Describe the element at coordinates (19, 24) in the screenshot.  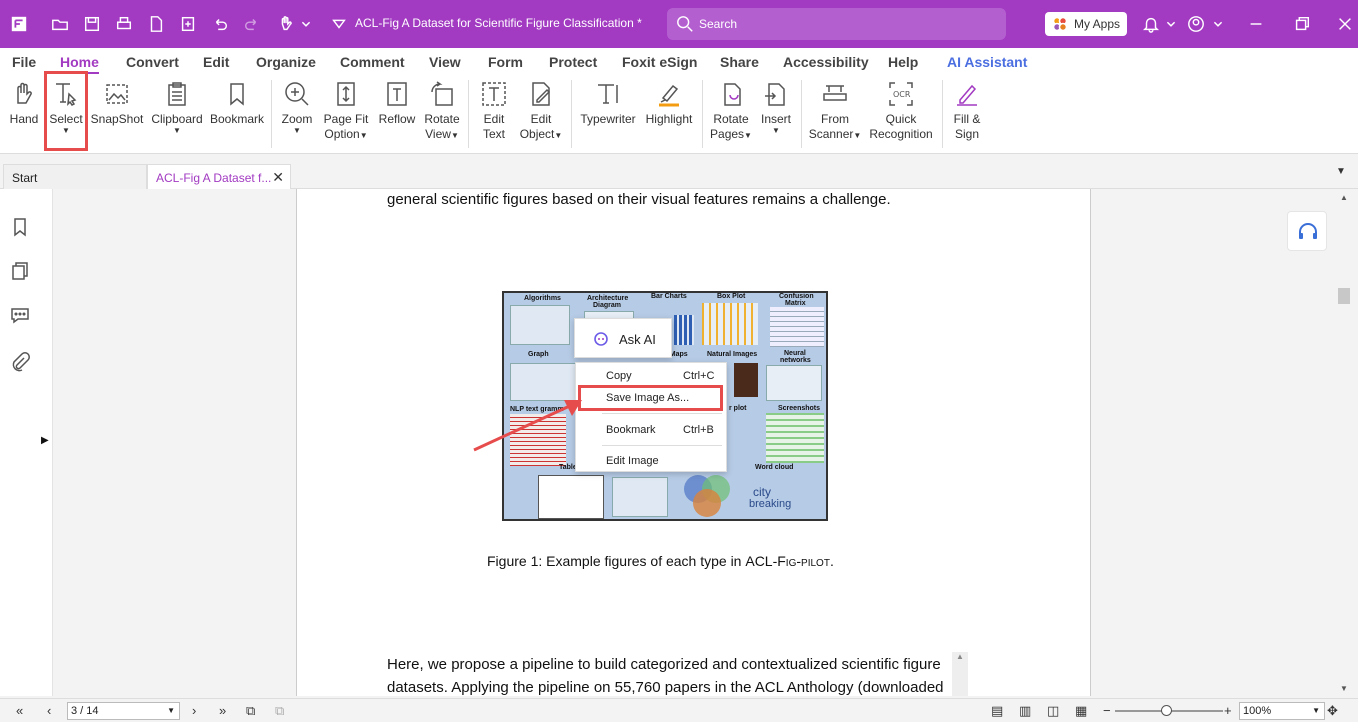
I see `foxit-logo-icon` at that location.